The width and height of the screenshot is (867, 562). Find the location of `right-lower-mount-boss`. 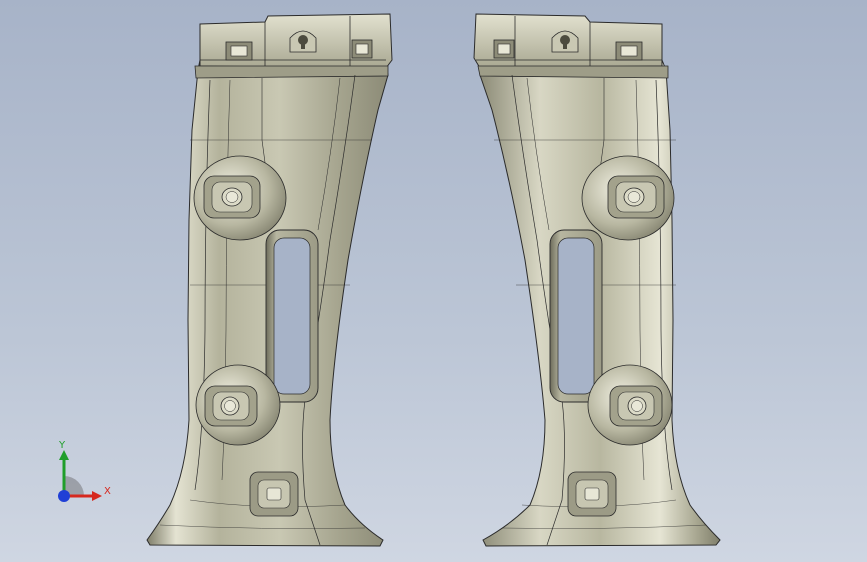

right-lower-mount-boss is located at coordinates (630, 405).